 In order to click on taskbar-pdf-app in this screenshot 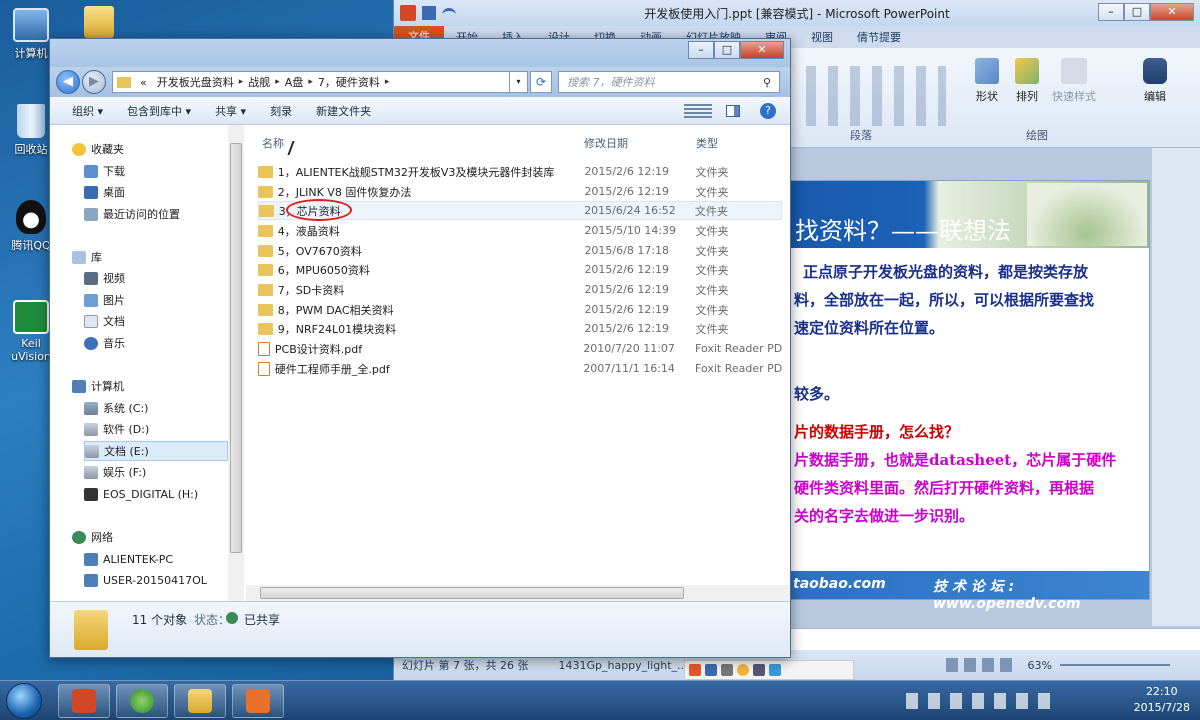, I will do `click(258, 701)`.